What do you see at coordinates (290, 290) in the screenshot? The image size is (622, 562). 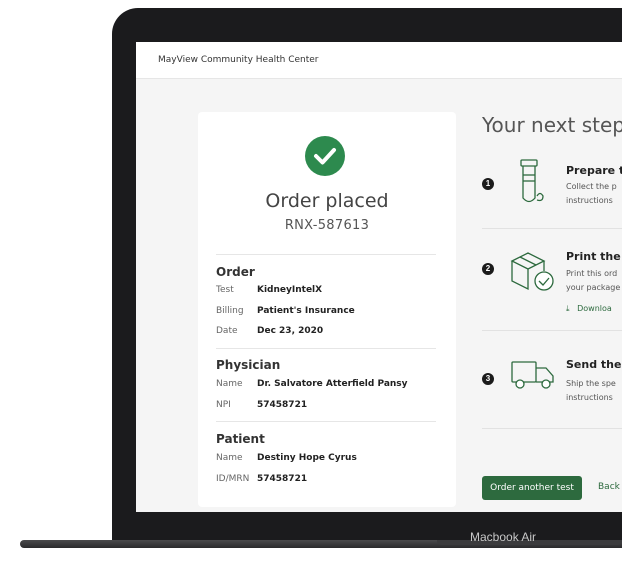 I see `test-value: KidneyIntelX` at bounding box center [290, 290].